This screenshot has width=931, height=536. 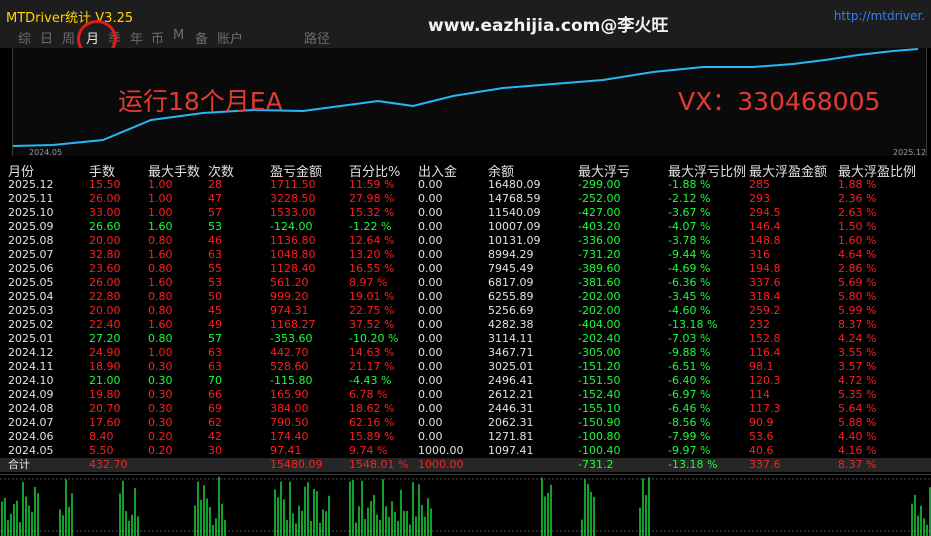 What do you see at coordinates (70, 18) in the screenshot?
I see `app-title: MTDriver统计 V3.25` at bounding box center [70, 18].